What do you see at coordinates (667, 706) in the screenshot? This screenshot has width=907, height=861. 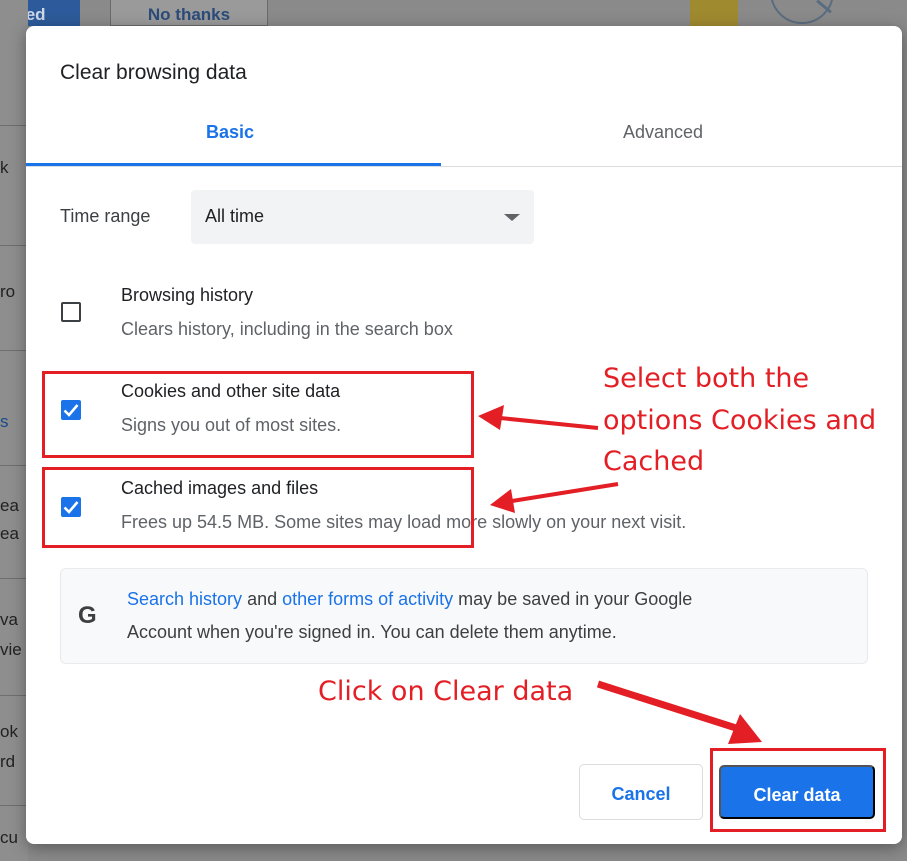 I see `annotation-arrow-clear` at bounding box center [667, 706].